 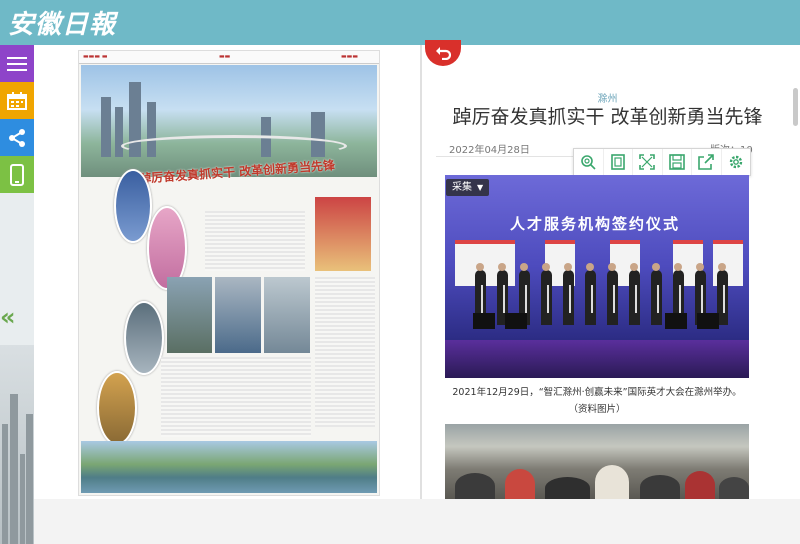 I want to click on share-button, so click(x=17, y=137).